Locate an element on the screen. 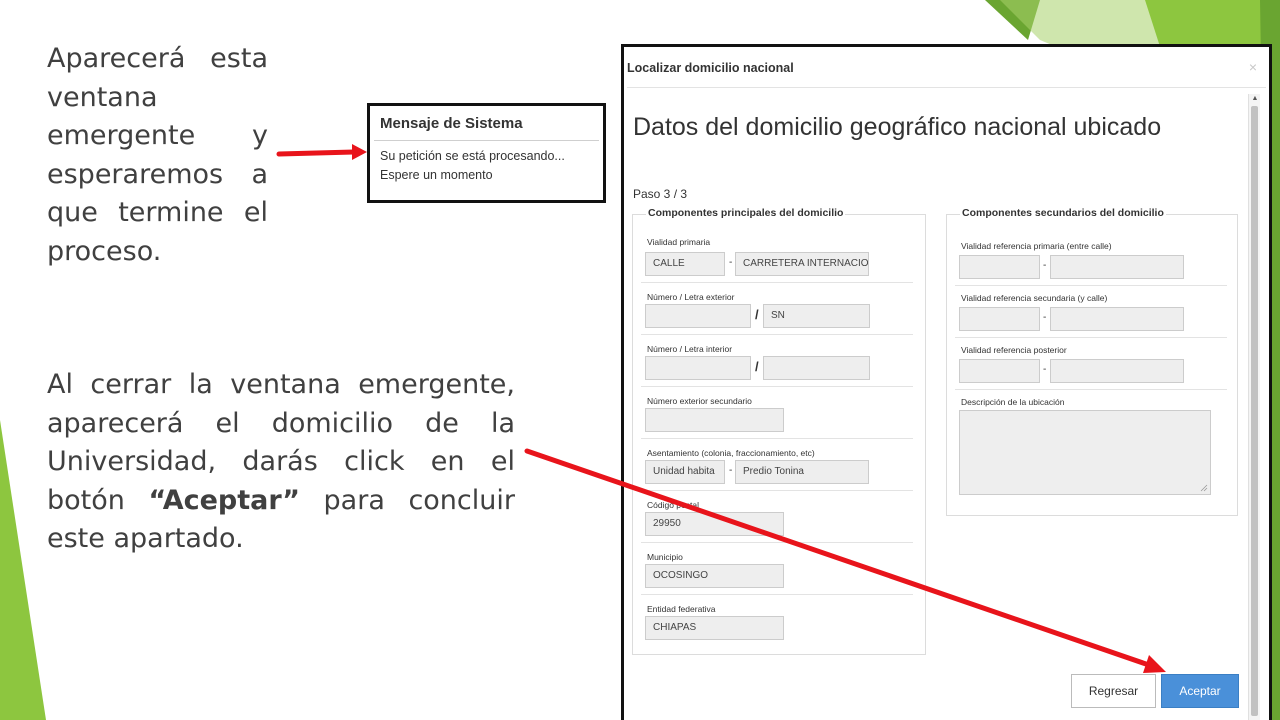  descripcion-label: Descripción de la ubicación is located at coordinates (1013, 402).